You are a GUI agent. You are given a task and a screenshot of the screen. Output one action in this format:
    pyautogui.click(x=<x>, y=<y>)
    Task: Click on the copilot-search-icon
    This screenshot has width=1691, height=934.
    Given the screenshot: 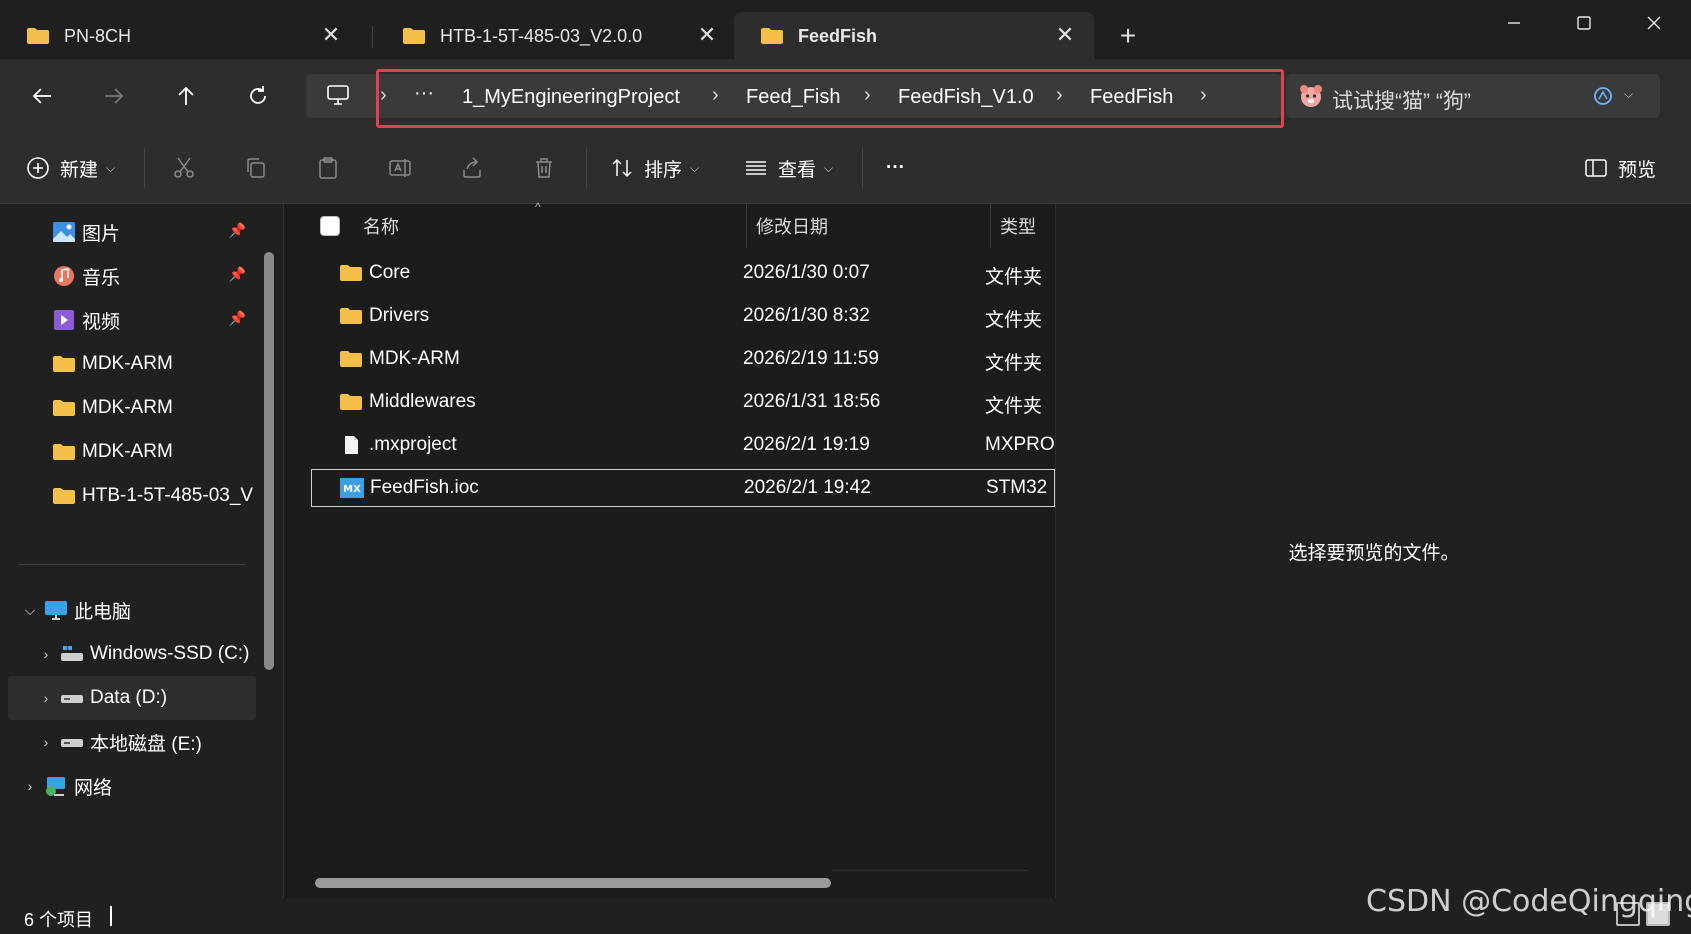 What is the action you would take?
    pyautogui.click(x=1603, y=96)
    